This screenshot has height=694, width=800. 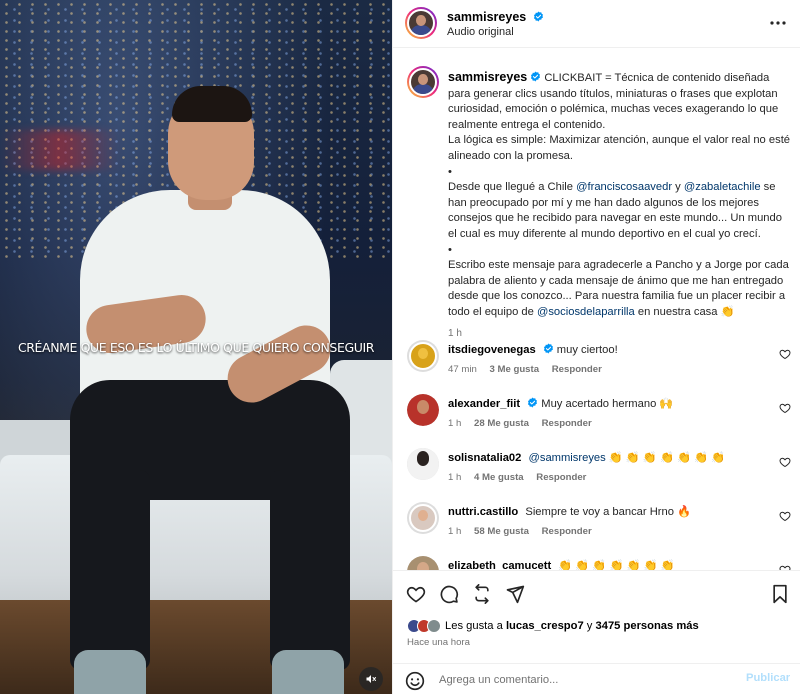 What do you see at coordinates (483, 512) in the screenshot?
I see `commenter-username: nuttri.castillo` at bounding box center [483, 512].